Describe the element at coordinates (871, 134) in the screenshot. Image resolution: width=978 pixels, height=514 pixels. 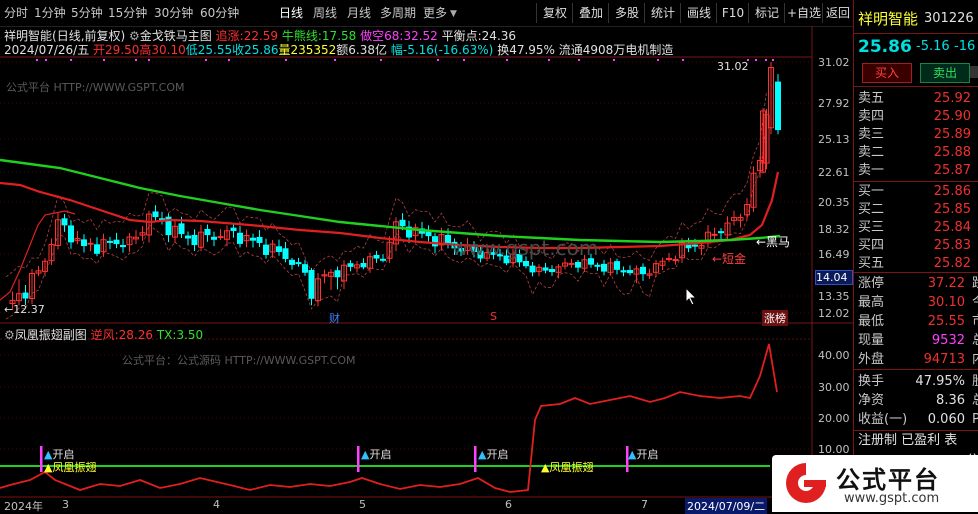
I see `ask-row-label: 卖三` at that location.